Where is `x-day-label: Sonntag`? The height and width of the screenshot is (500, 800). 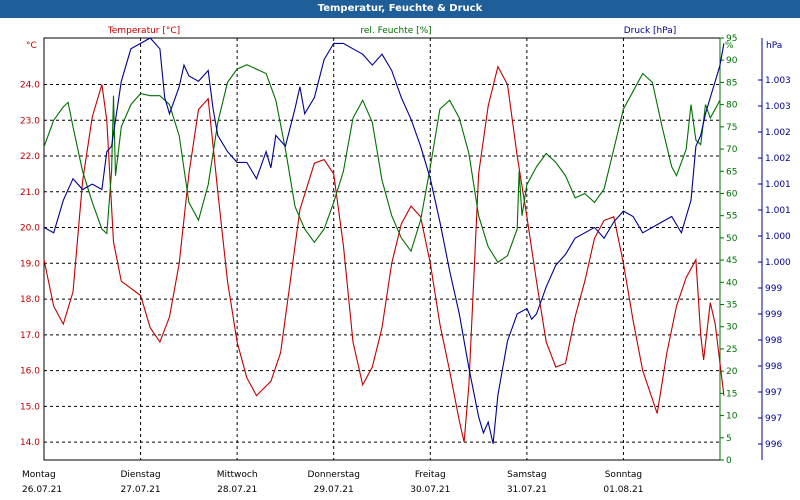 x-day-label: Sonntag is located at coordinates (623, 475).